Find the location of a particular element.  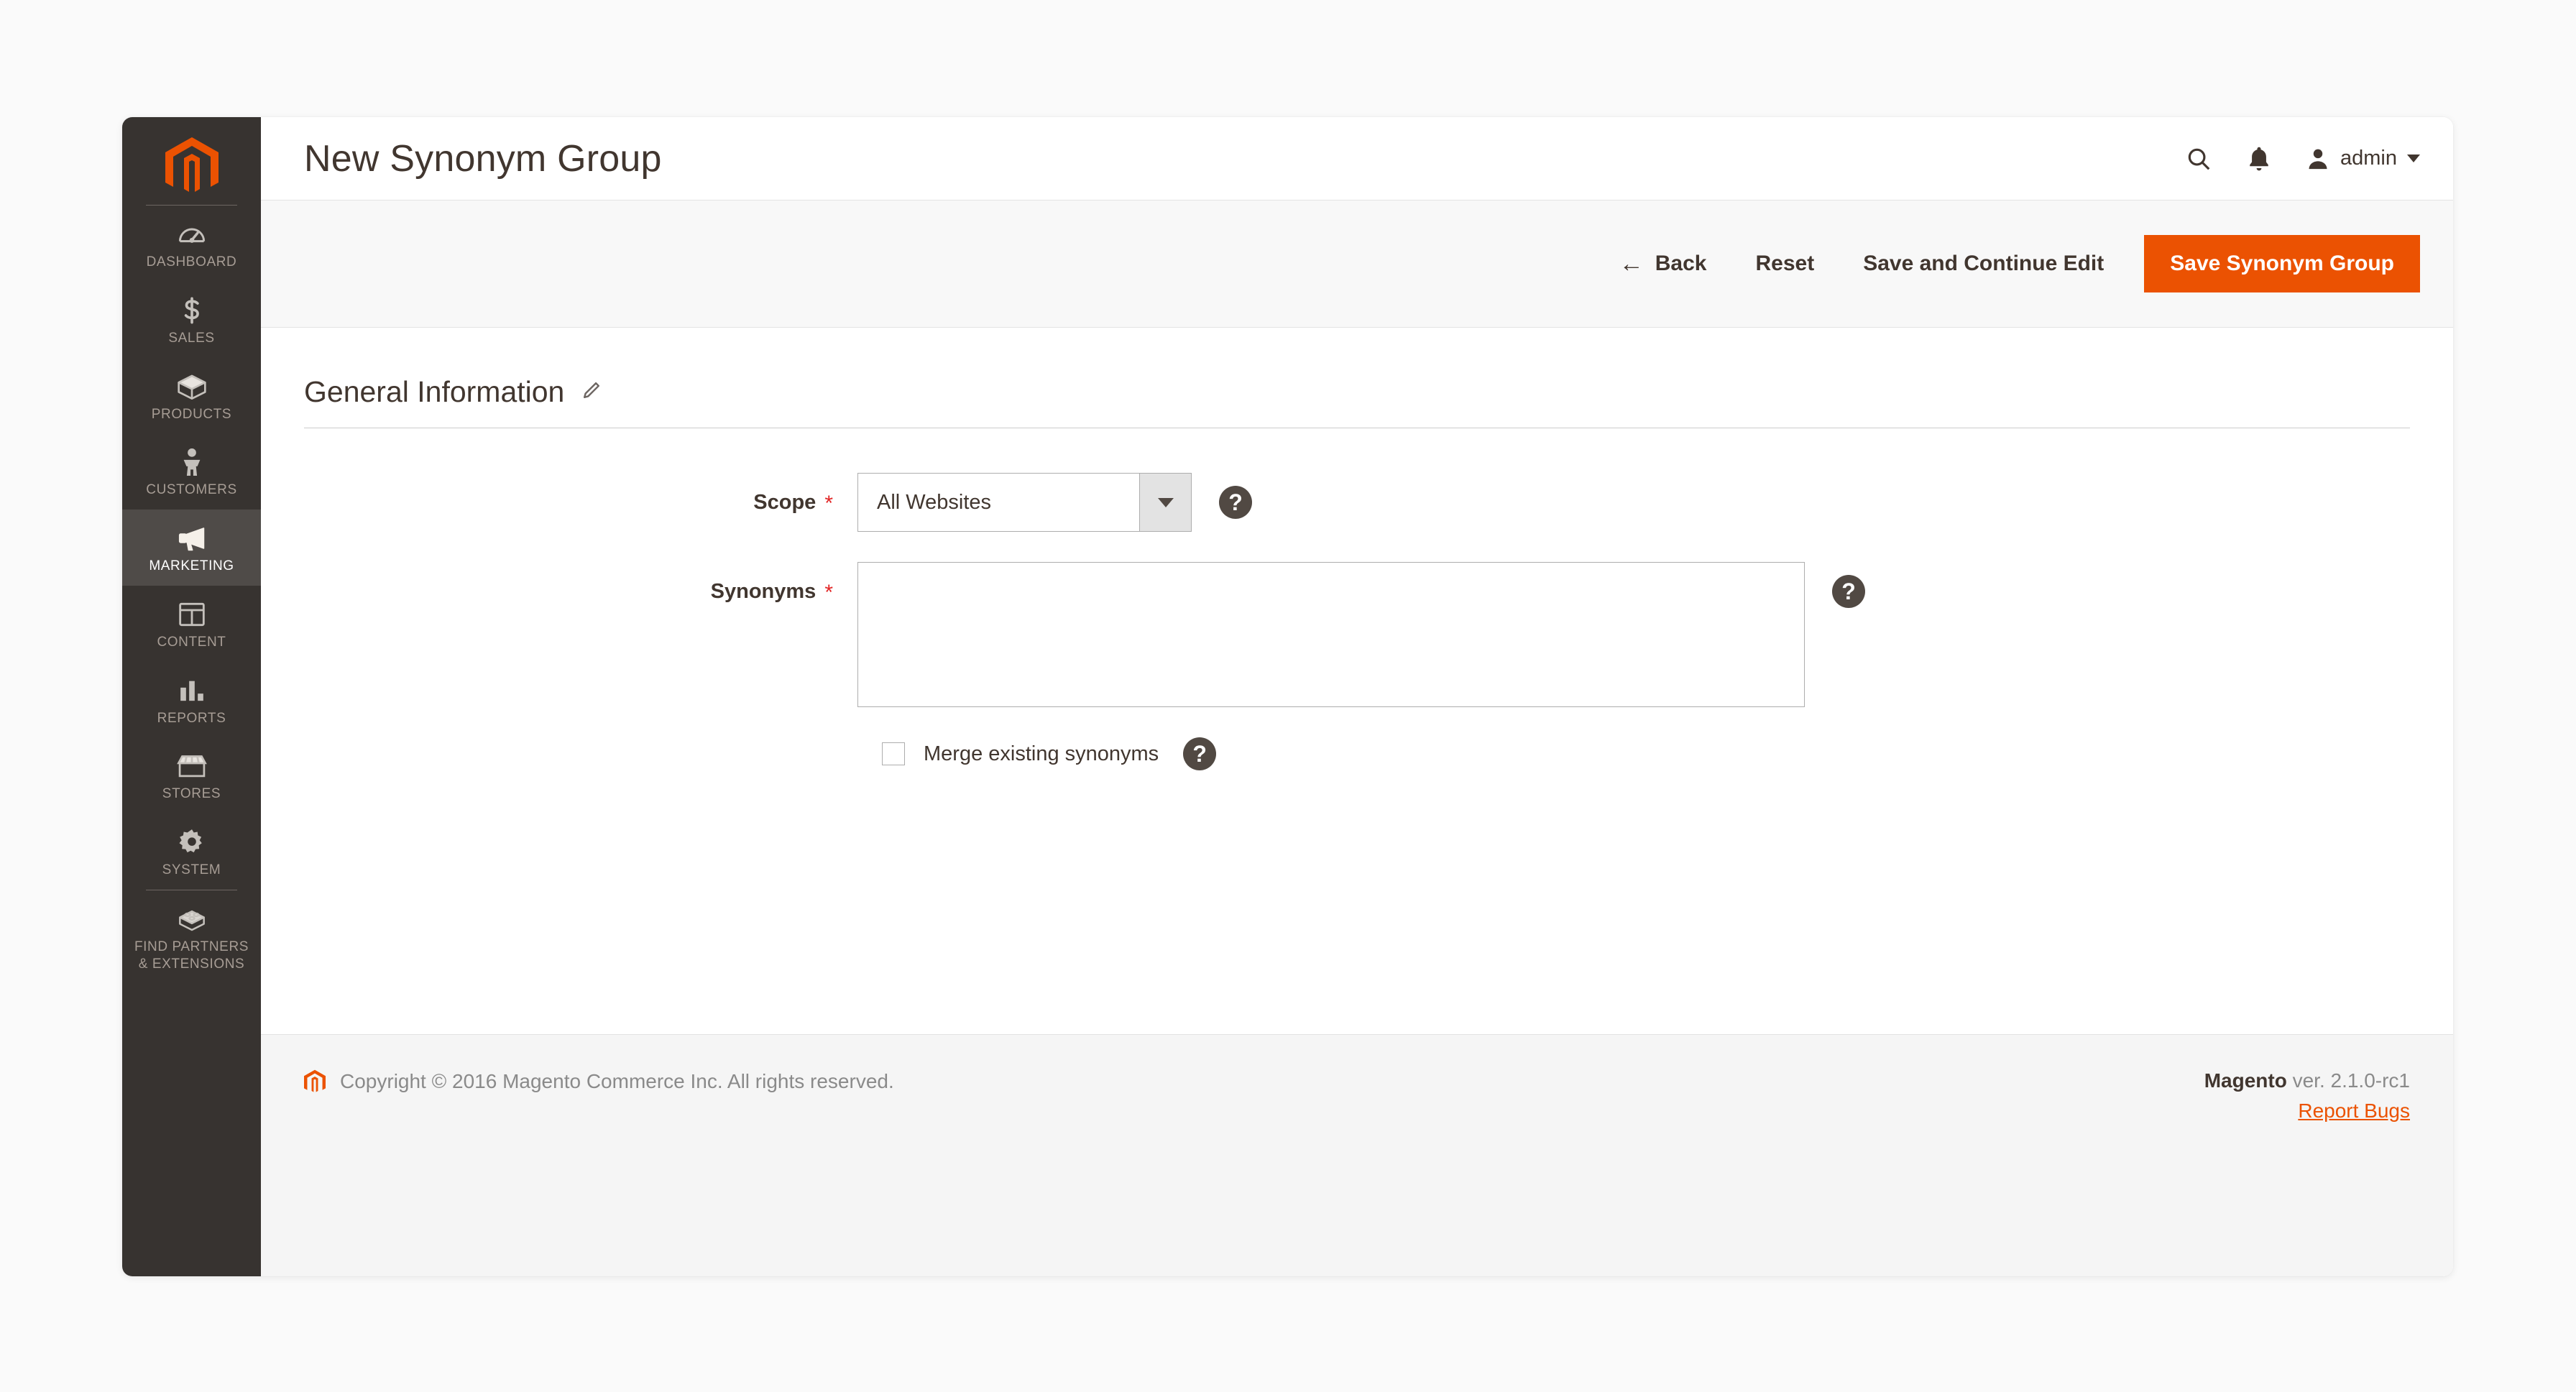

page-header: New Synonym Group admin is located at coordinates (1357, 158).